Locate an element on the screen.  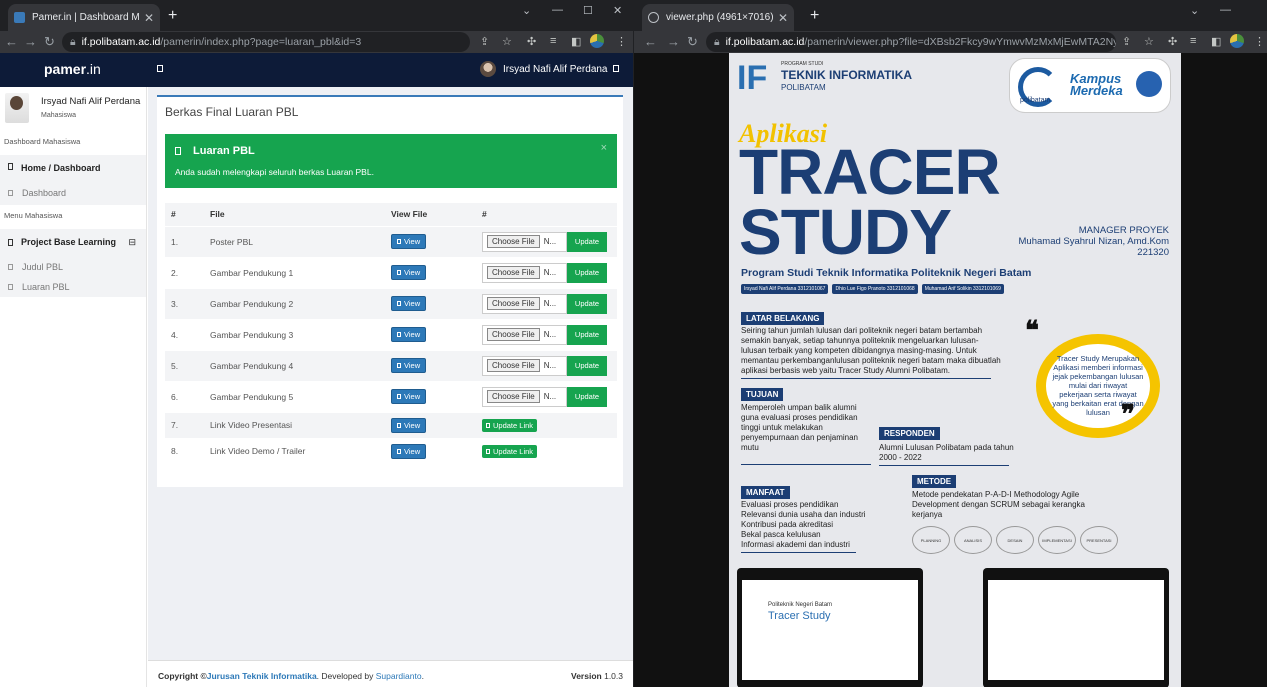
poster-metode-title: METODE is located at coordinates (934, 481).